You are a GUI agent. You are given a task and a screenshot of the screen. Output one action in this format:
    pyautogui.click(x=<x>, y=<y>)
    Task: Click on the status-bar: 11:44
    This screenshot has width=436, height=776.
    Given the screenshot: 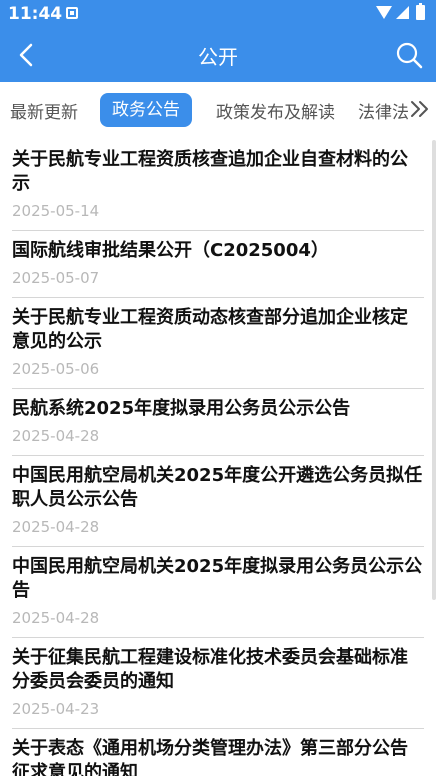 What is the action you would take?
    pyautogui.click(x=218, y=14)
    